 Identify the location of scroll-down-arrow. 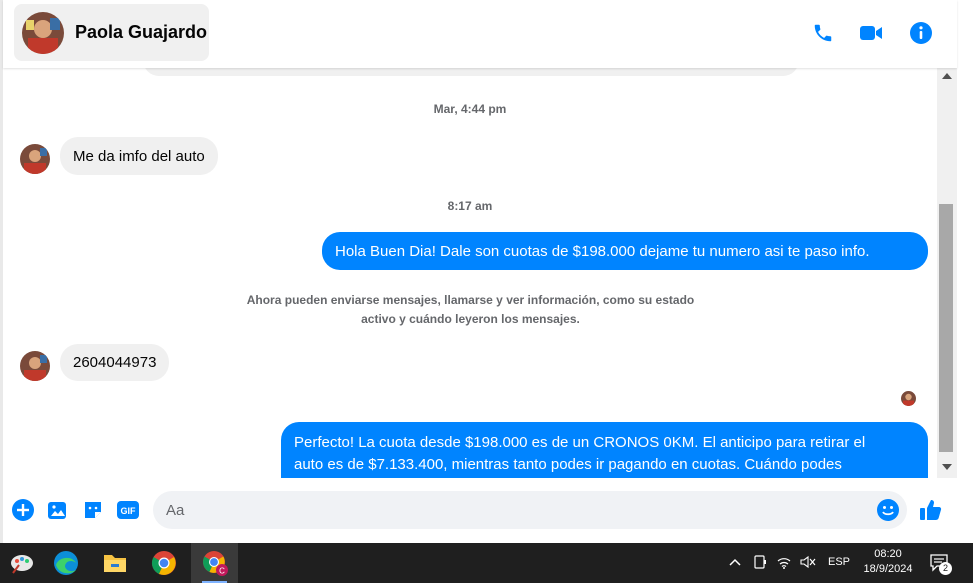
(947, 467).